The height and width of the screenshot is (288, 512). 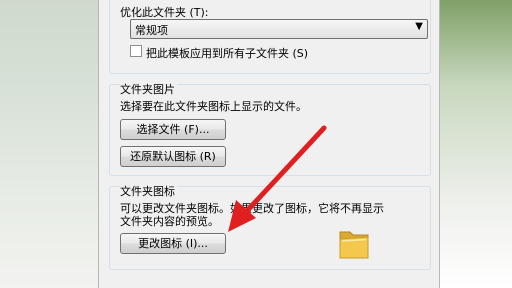 I want to click on red-arrow-annotation, so click(x=277, y=178).